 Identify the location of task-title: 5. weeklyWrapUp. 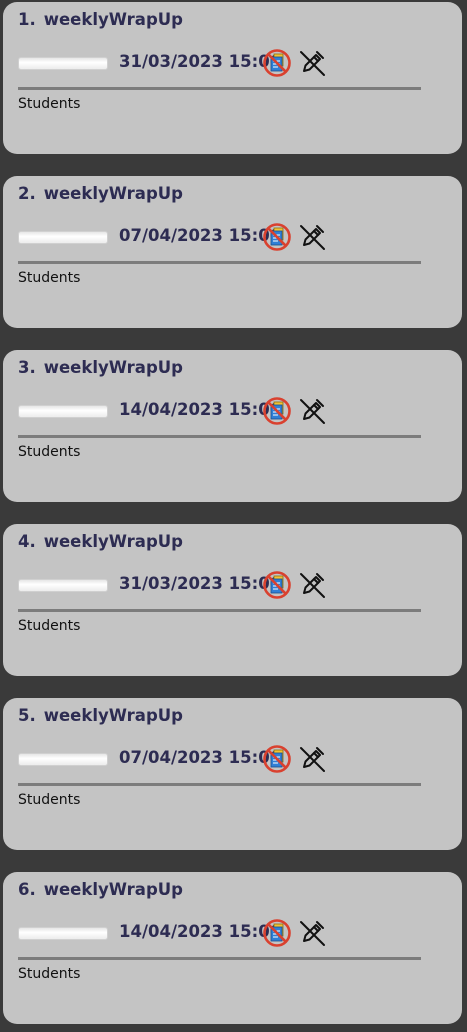
(100, 715).